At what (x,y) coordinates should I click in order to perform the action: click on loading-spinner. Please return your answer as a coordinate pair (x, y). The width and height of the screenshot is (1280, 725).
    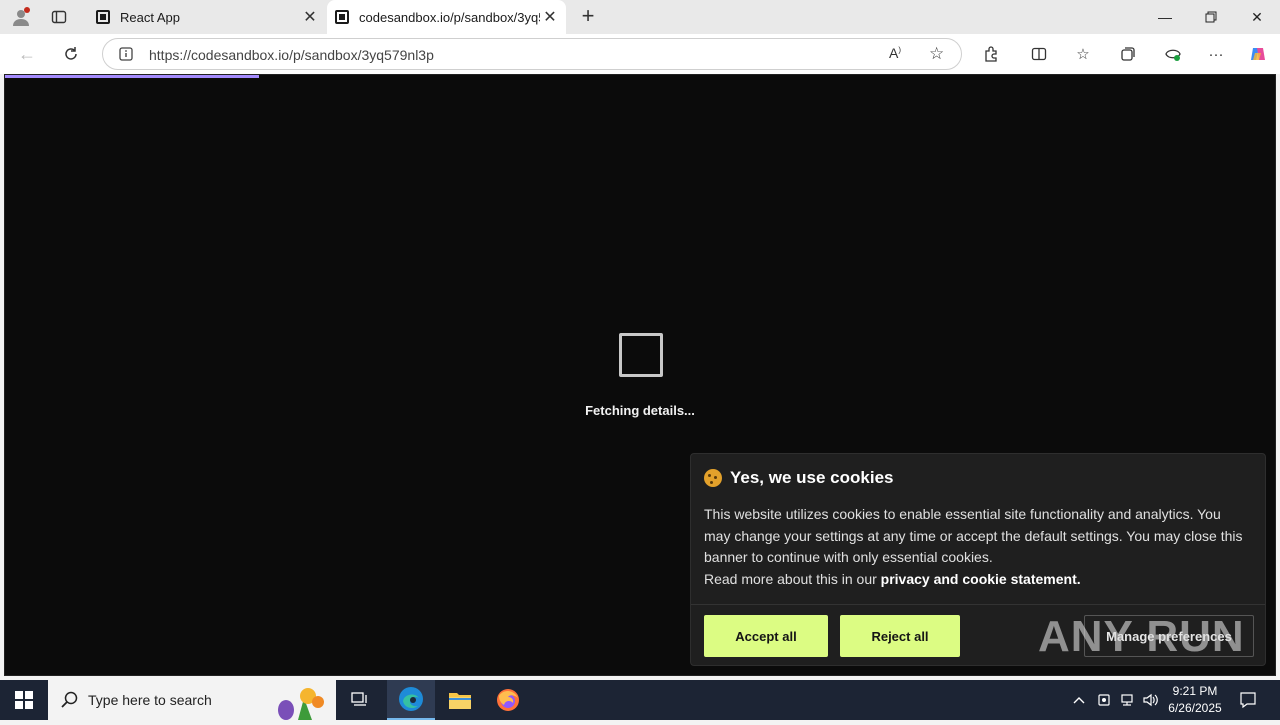
    Looking at the image, I should click on (641, 355).